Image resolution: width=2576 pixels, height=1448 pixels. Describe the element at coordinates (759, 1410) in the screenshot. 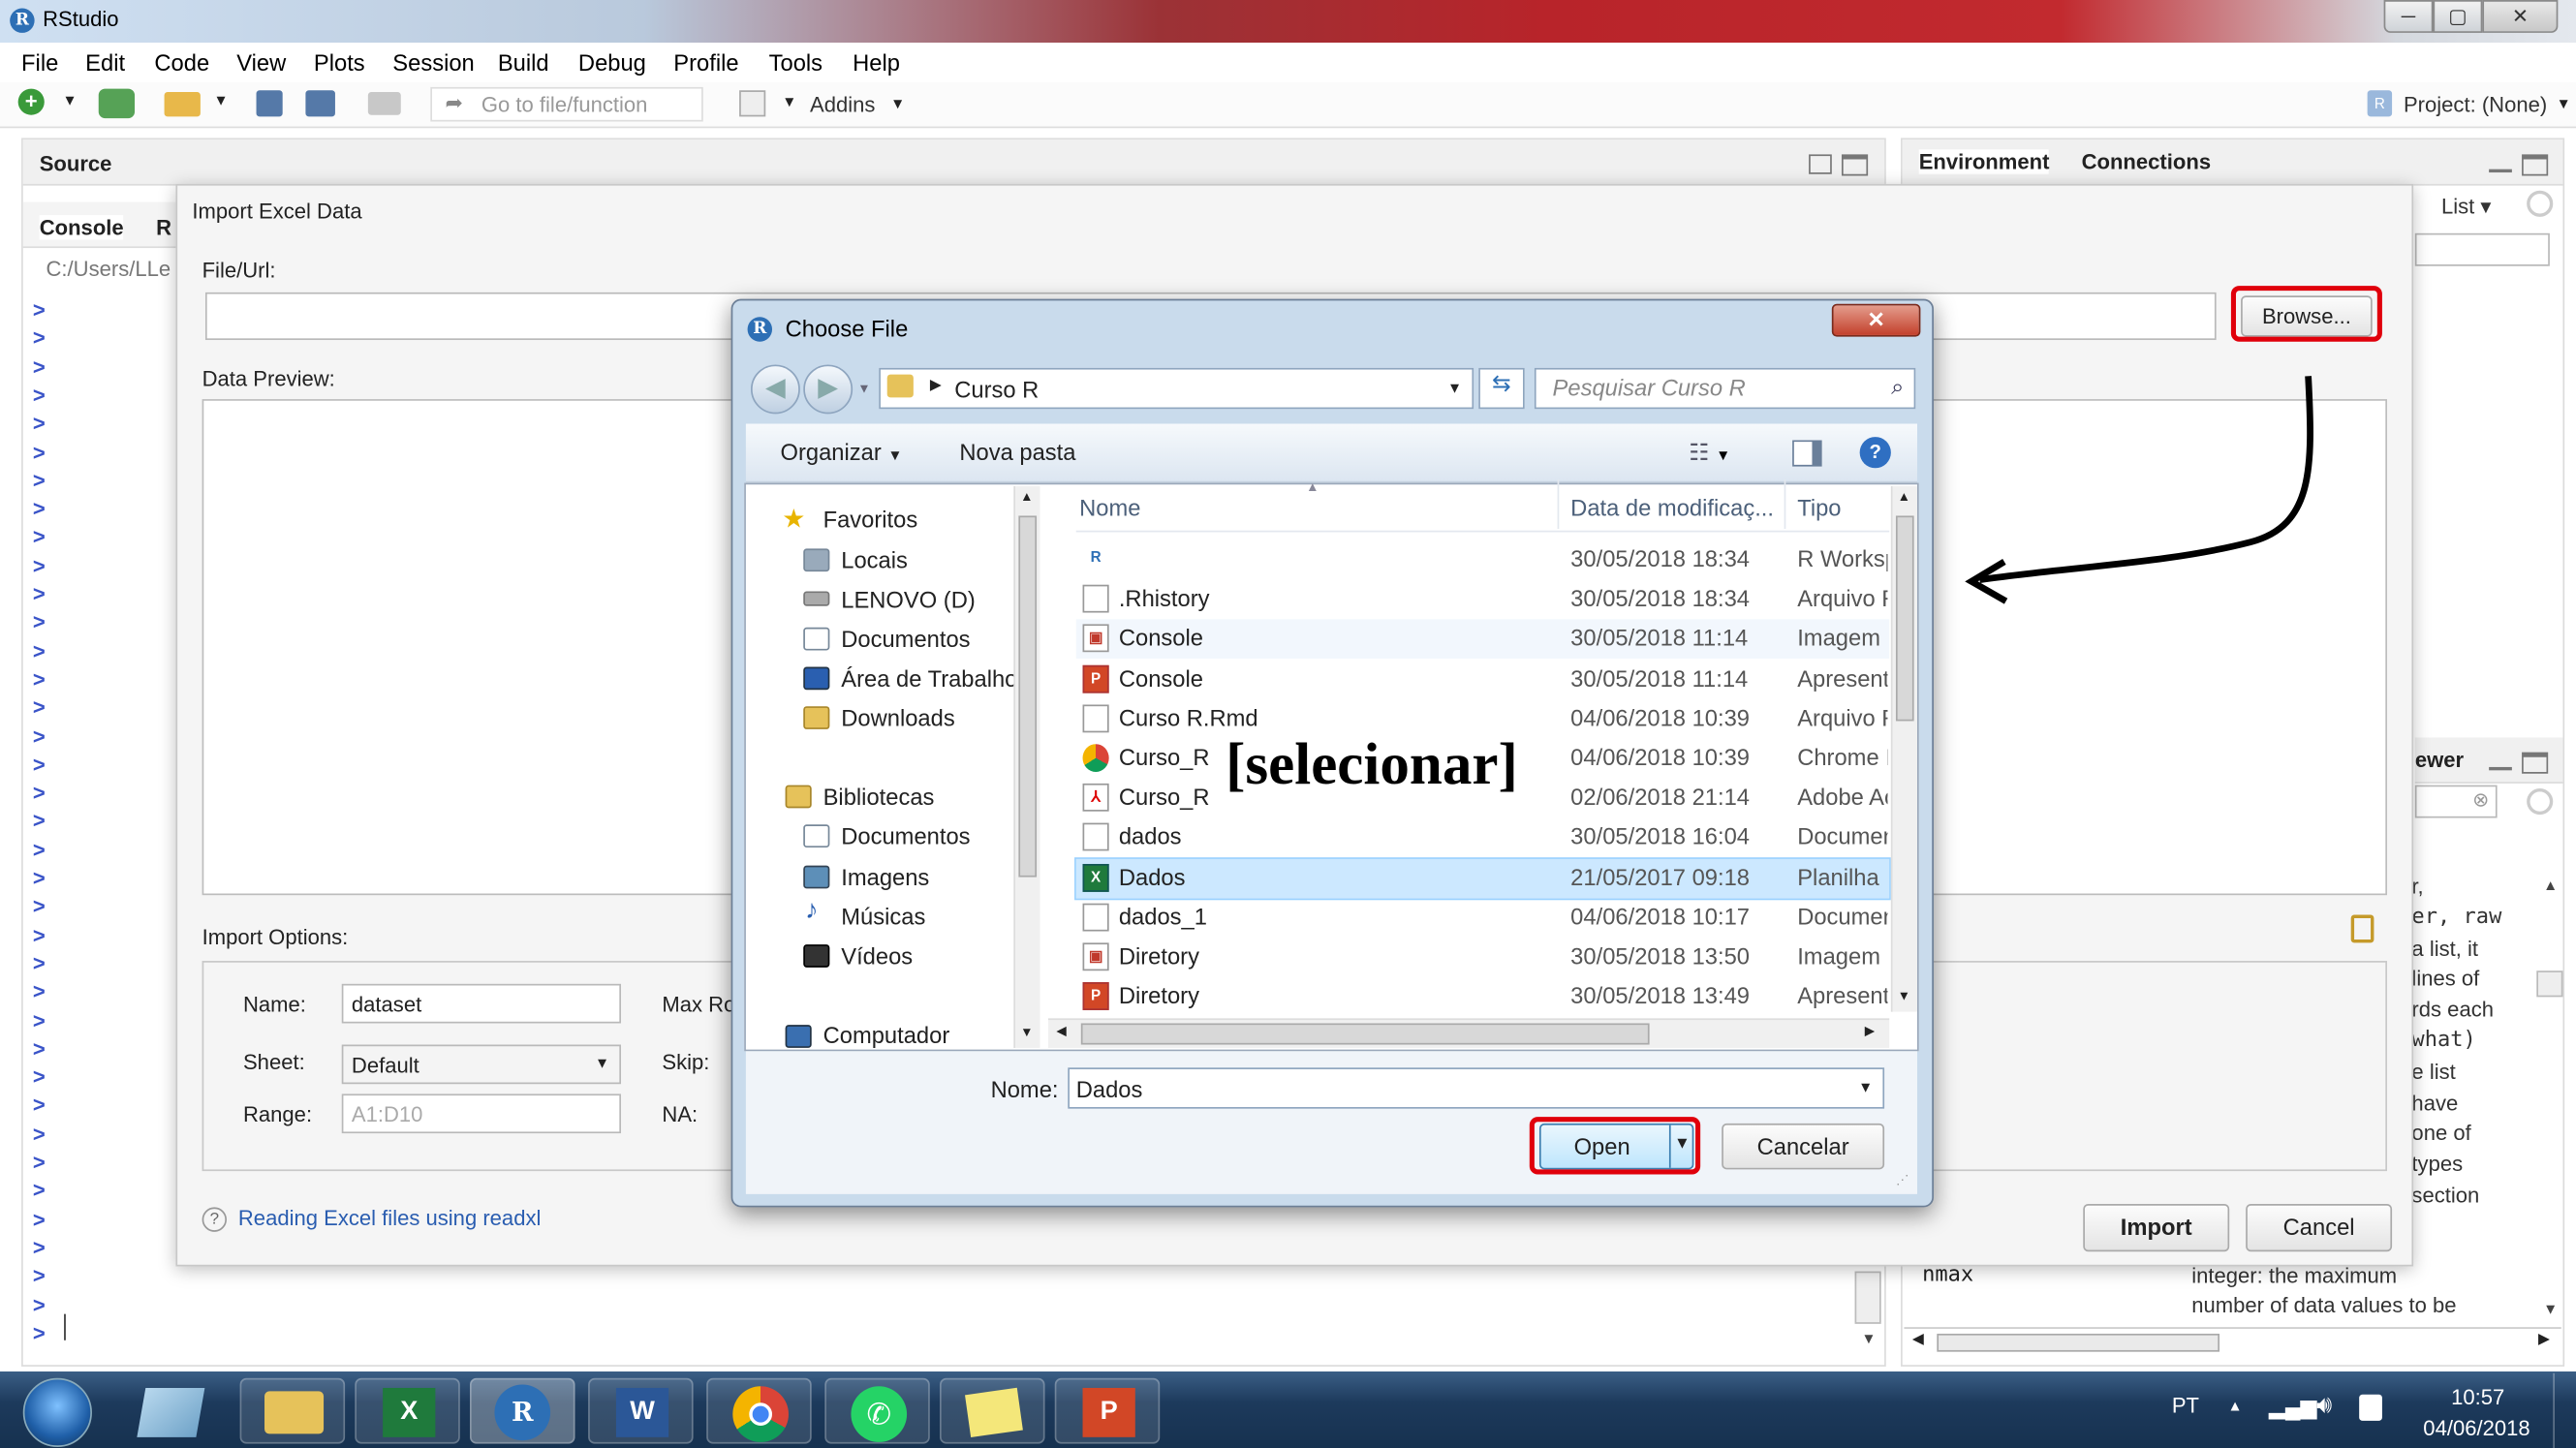

I see `taskbar-chrome` at that location.